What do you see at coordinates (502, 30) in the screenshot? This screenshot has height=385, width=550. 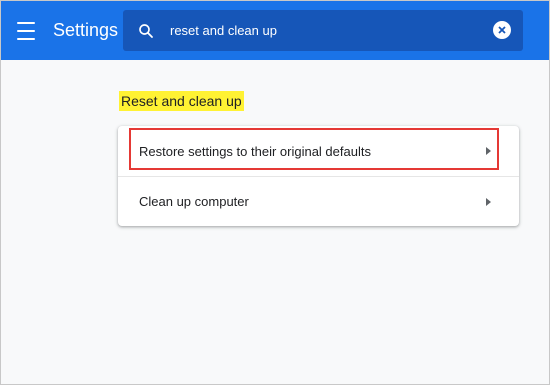 I see `clear-circle-icon` at bounding box center [502, 30].